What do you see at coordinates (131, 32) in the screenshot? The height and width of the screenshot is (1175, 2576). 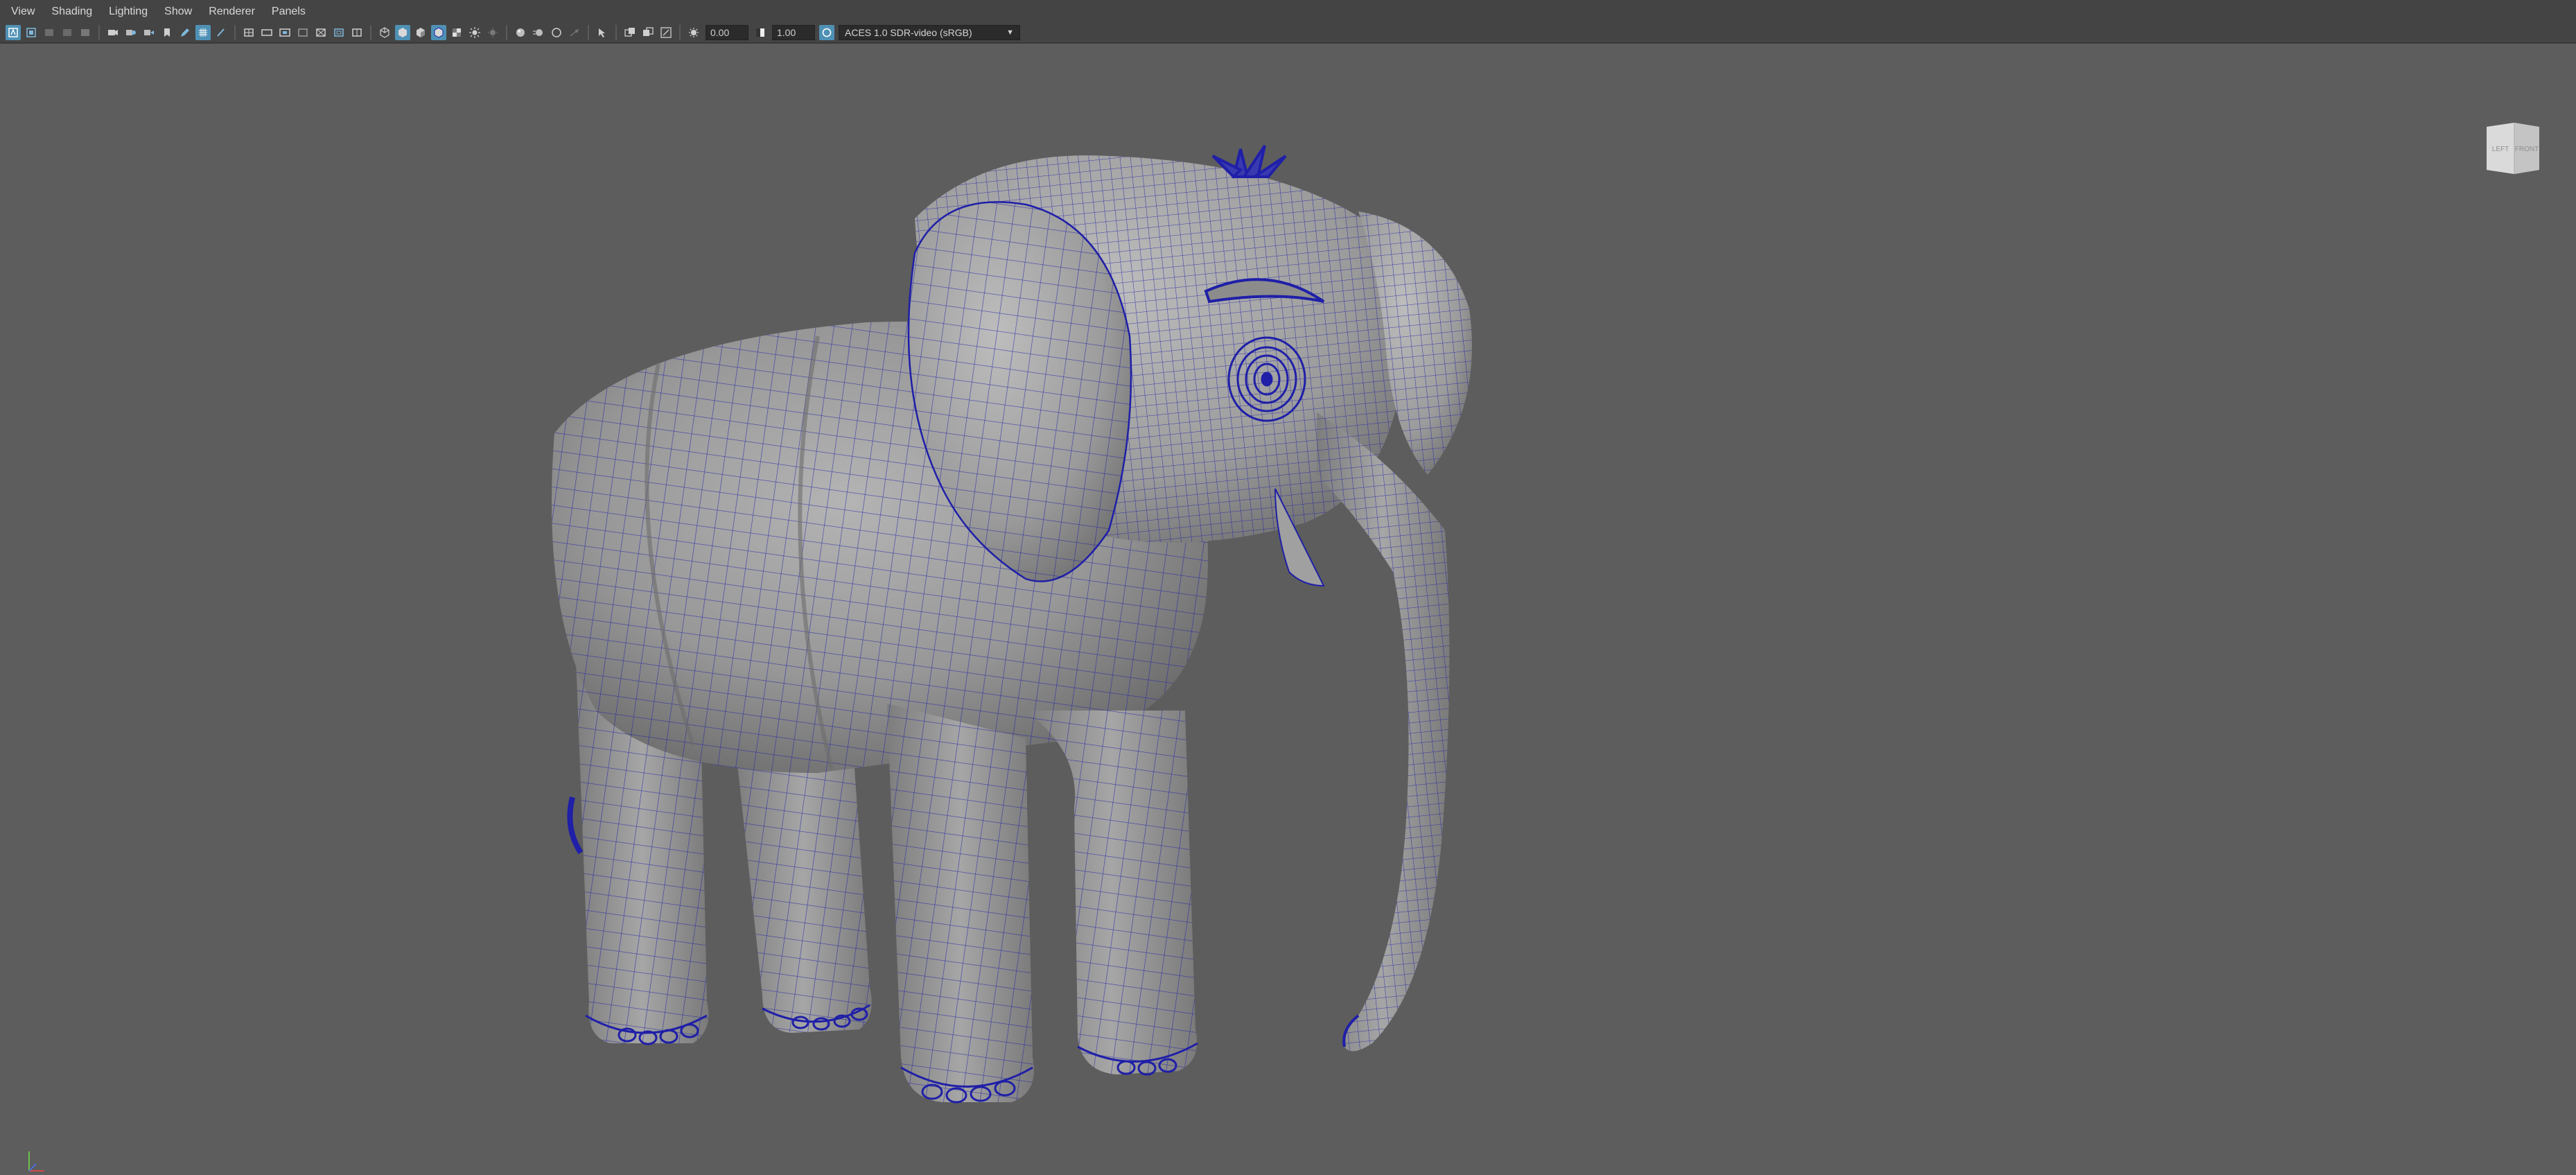 I see `camera-sequencer-icon` at bounding box center [131, 32].